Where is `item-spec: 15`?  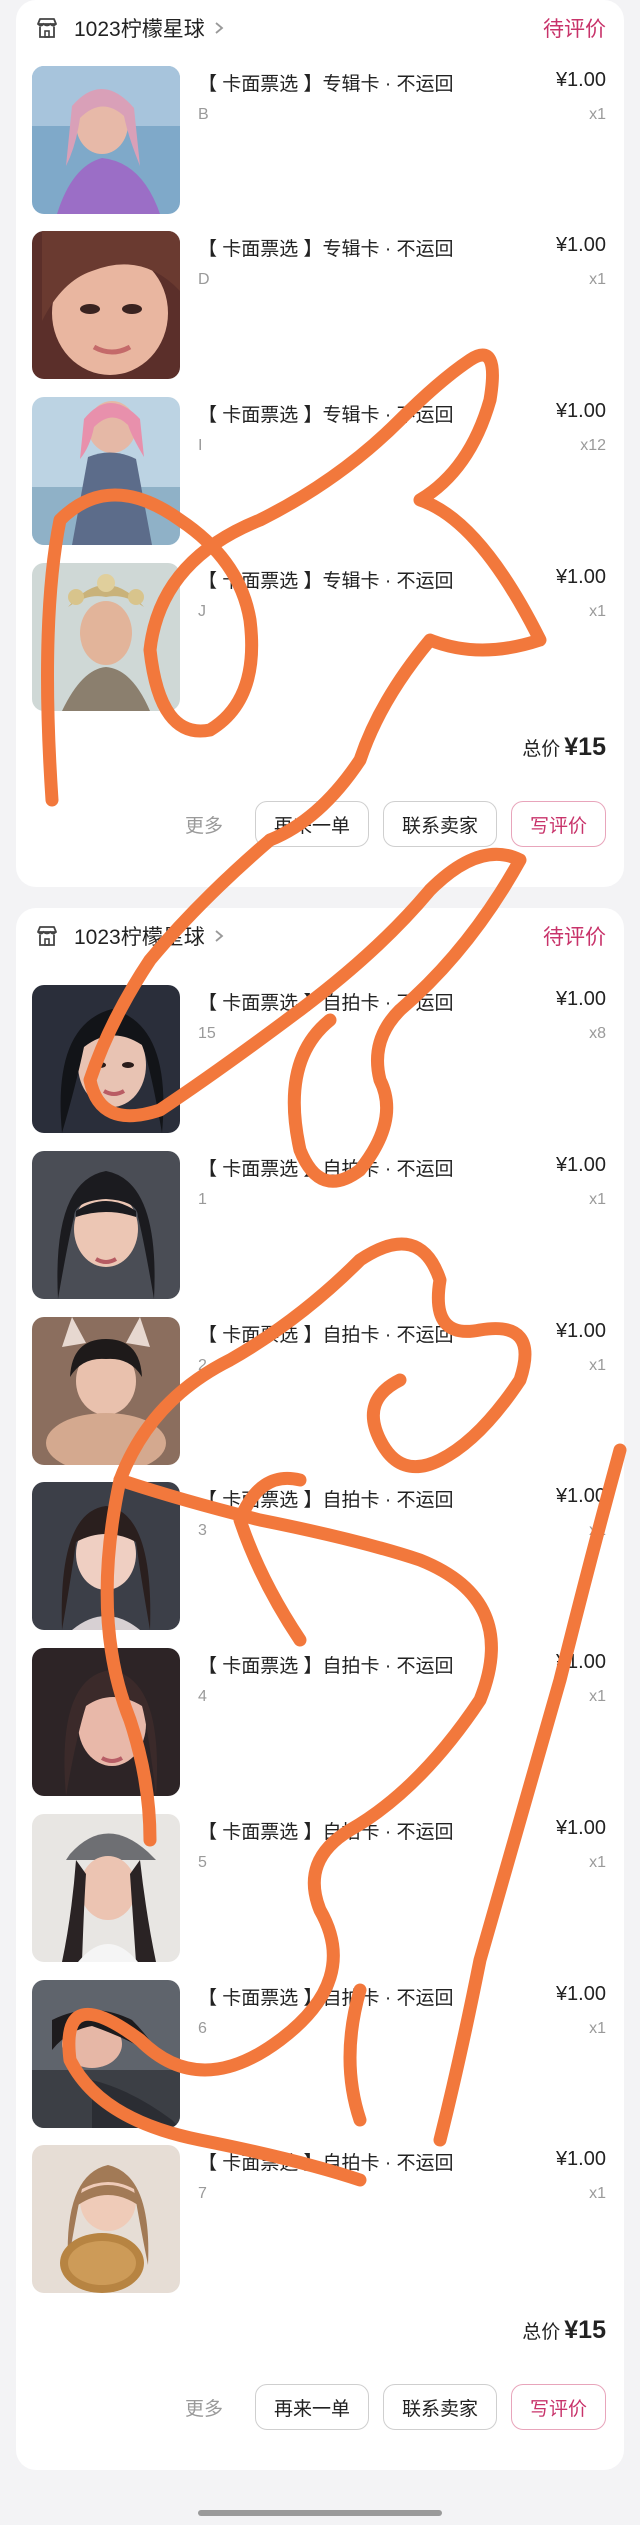
item-spec: 15 is located at coordinates (207, 1033).